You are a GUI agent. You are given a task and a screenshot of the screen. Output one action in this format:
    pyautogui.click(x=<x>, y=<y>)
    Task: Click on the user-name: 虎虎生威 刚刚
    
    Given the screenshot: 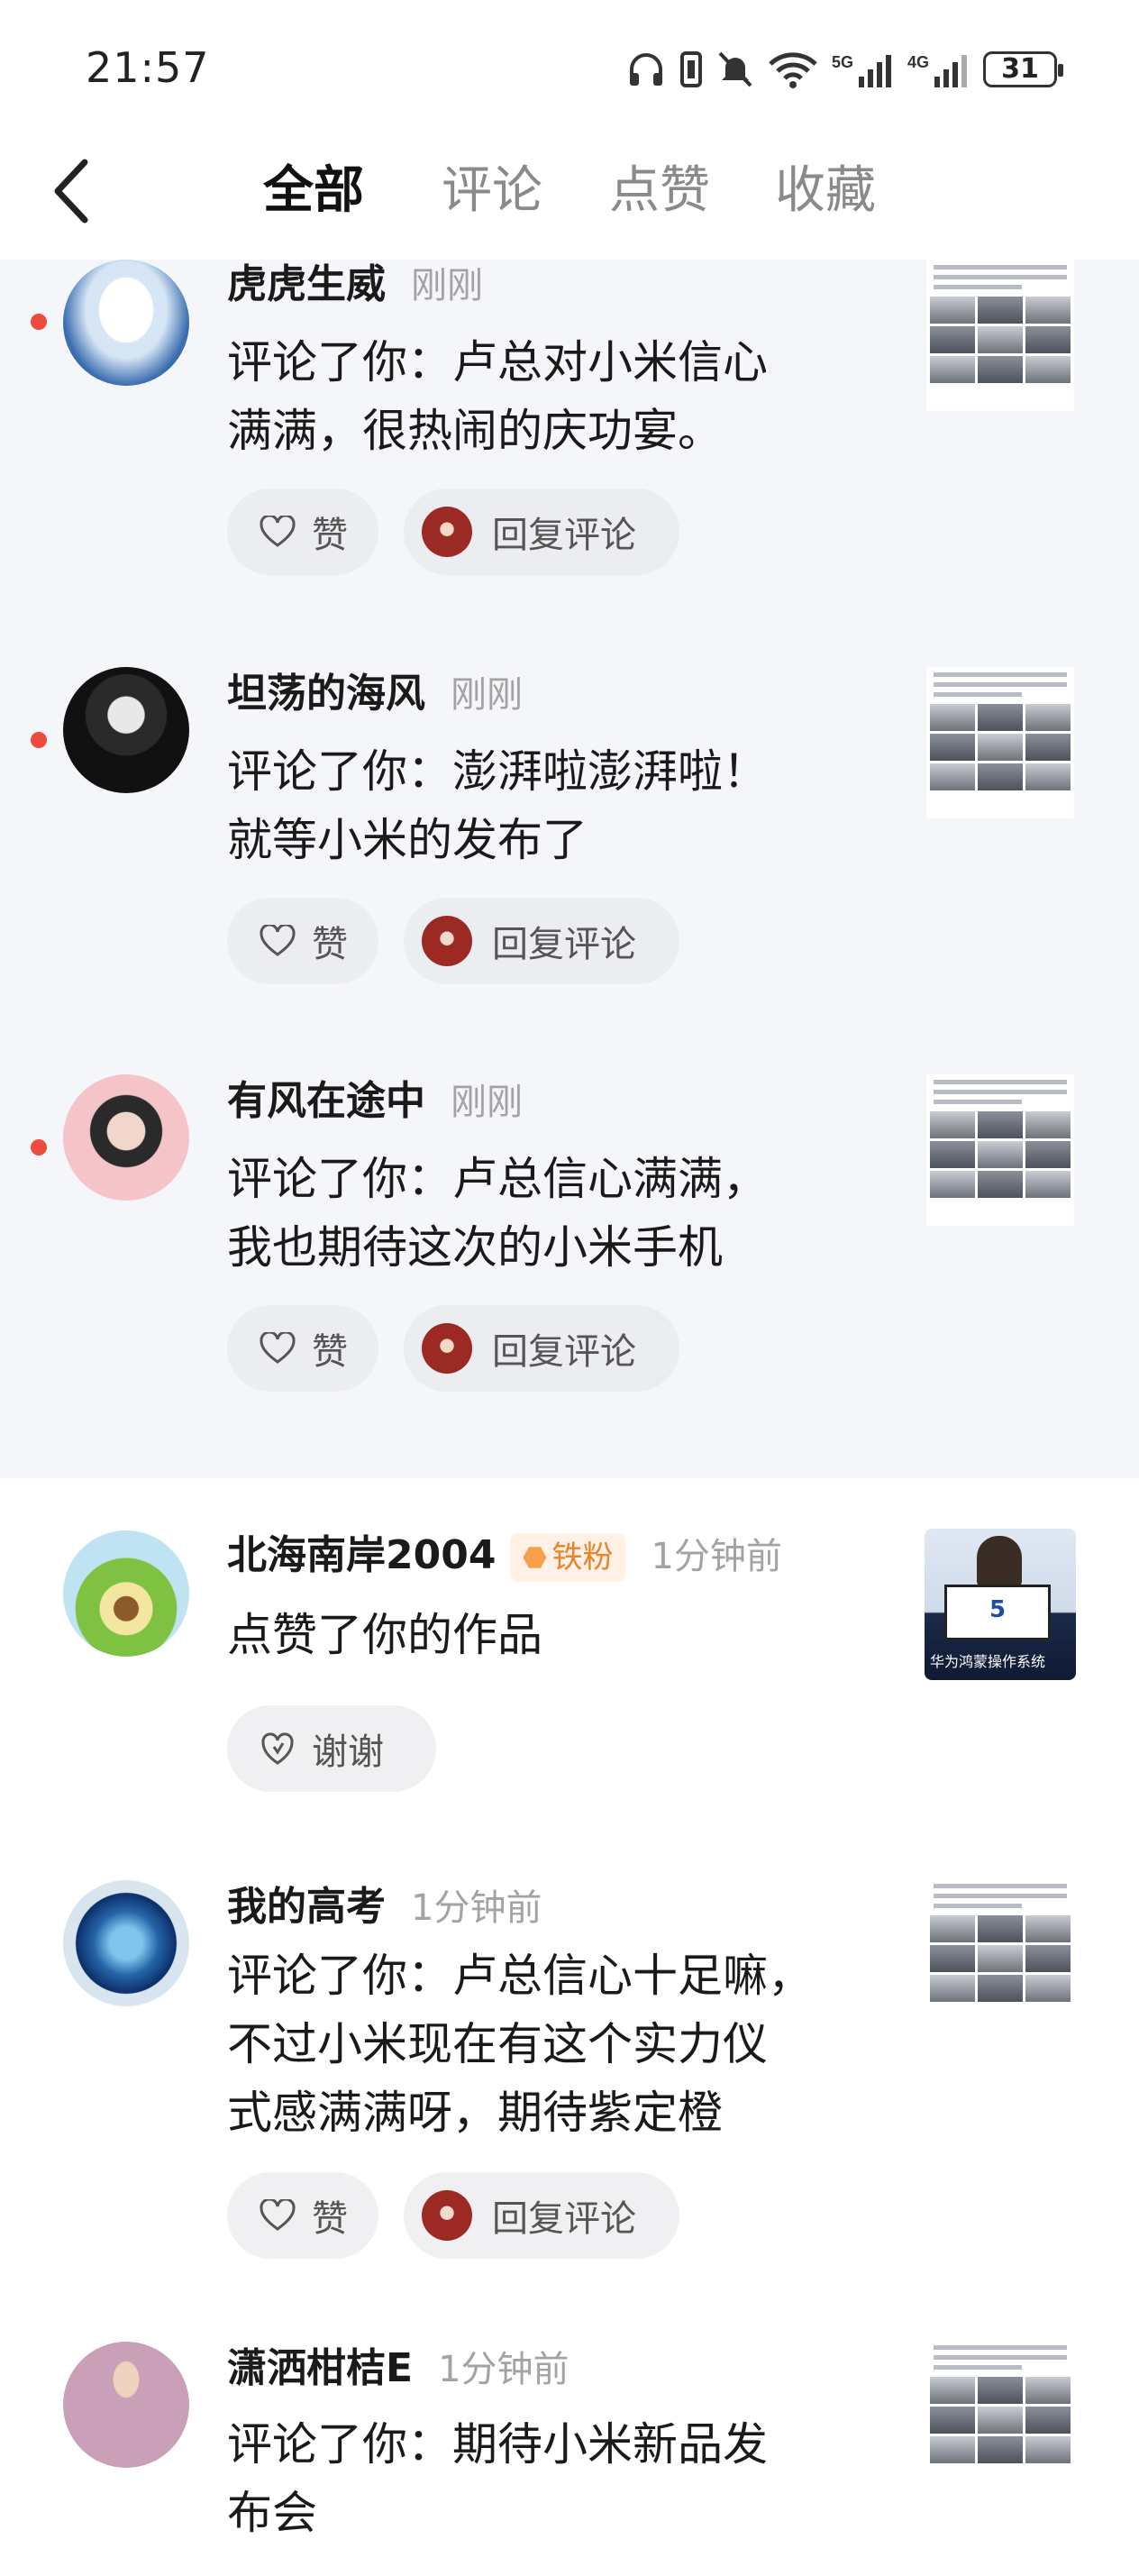 What is the action you would take?
    pyautogui.click(x=355, y=285)
    